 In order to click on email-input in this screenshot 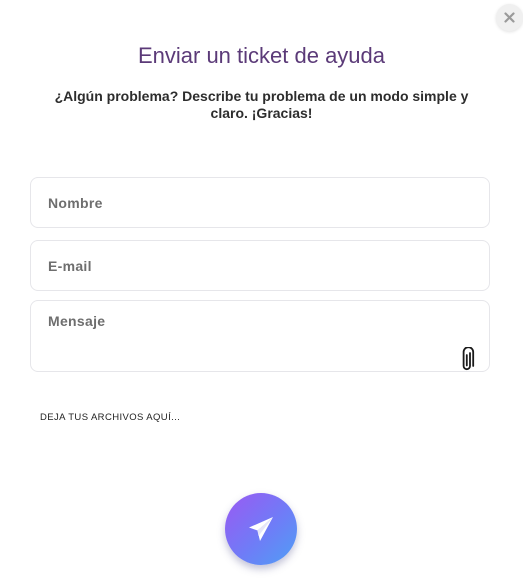, I will do `click(260, 265)`.